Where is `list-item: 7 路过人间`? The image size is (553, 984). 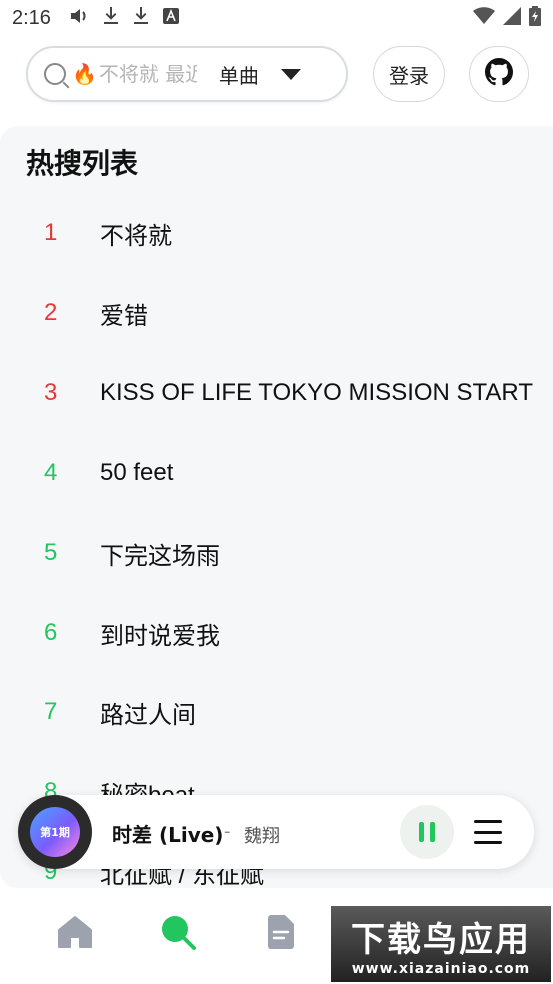 list-item: 7 路过人间 is located at coordinates (276, 712).